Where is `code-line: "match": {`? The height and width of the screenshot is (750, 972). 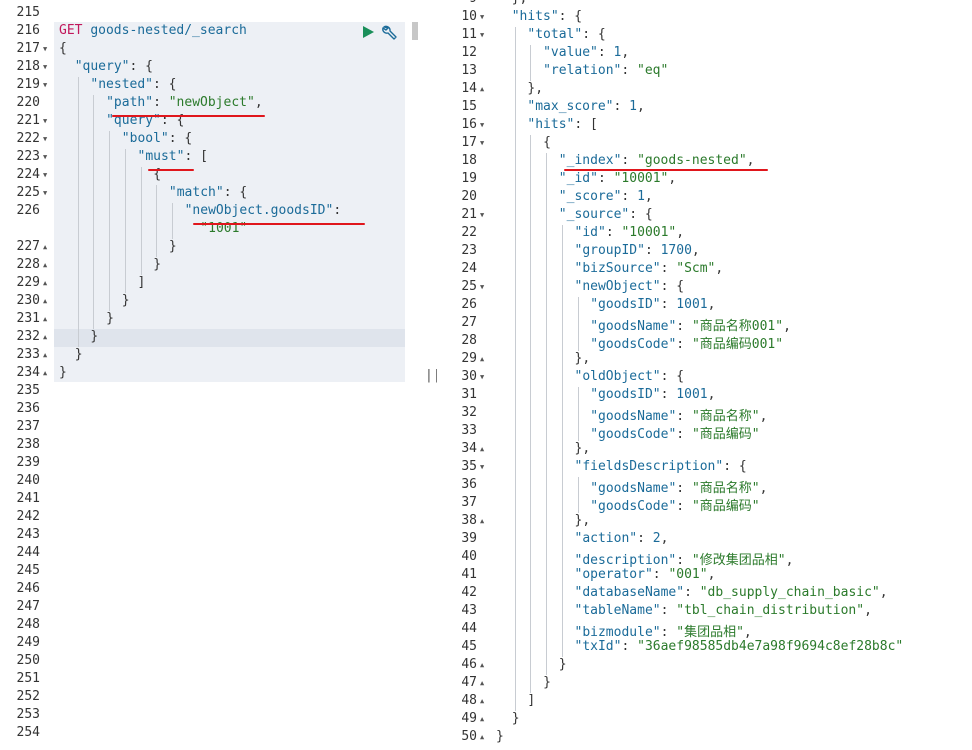
code-line: "match": { is located at coordinates (208, 192).